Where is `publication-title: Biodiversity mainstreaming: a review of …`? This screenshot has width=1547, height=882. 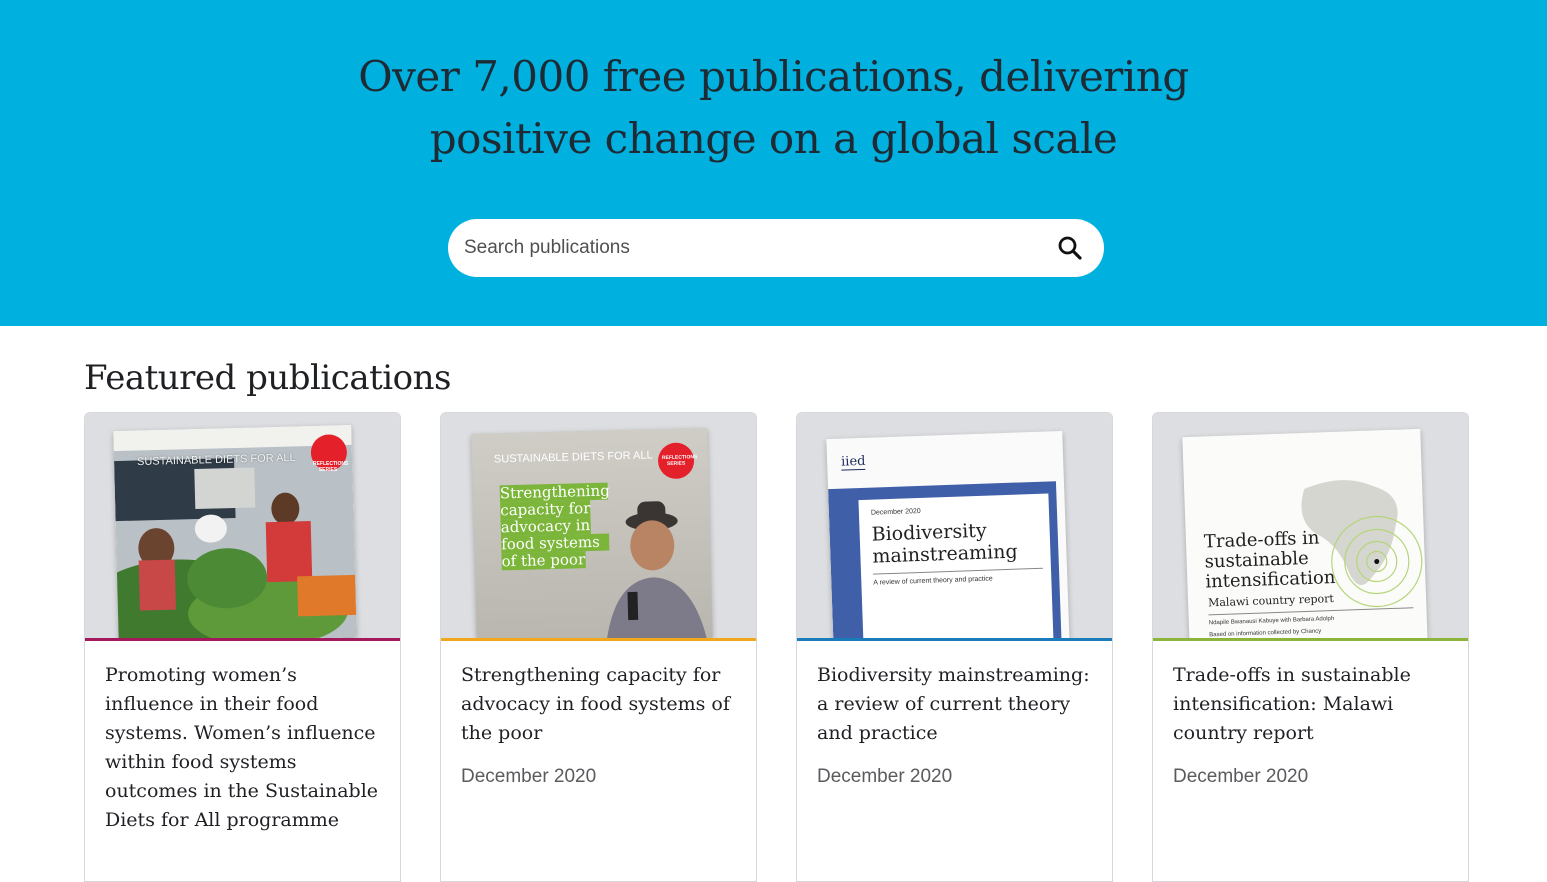 publication-title: Biodiversity mainstreaming: a review of … is located at coordinates (957, 704).